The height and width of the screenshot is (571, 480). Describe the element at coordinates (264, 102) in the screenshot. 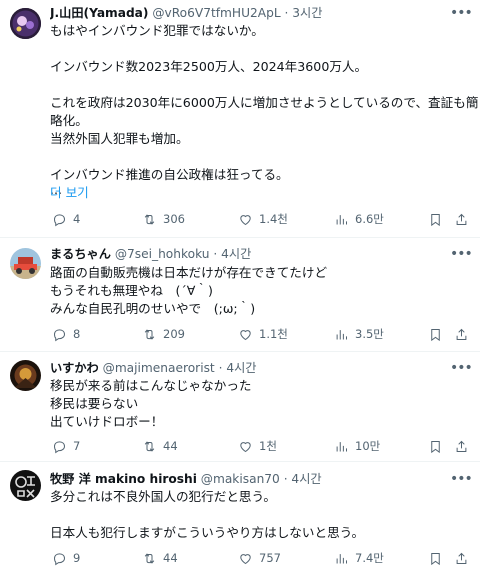

I see `tweet-text-line: これを政府は2030年に6000万人に増加させようとしているので、査証も簡` at that location.